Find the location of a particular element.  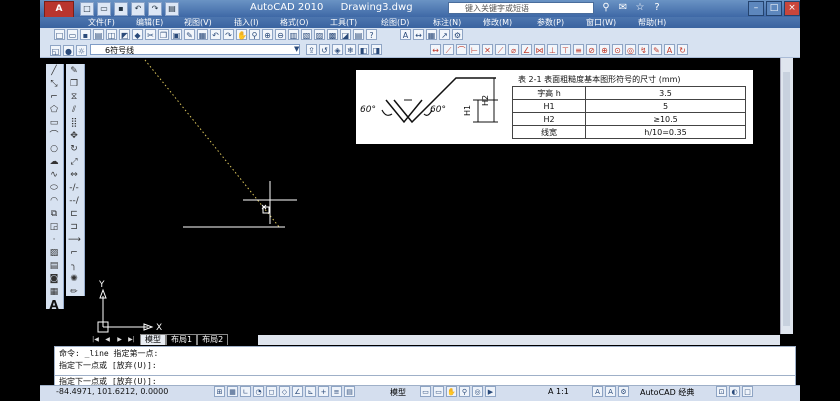

fillet-icon: ╮ is located at coordinates (74, 266).